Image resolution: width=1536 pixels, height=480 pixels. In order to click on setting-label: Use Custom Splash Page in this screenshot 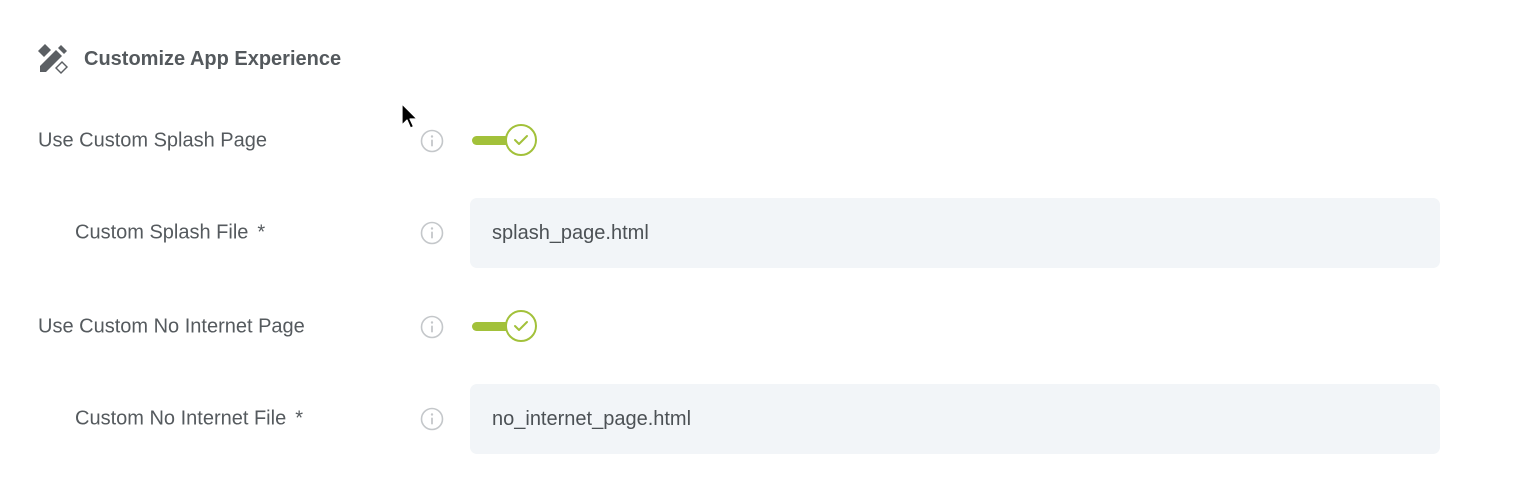, I will do `click(153, 140)`.